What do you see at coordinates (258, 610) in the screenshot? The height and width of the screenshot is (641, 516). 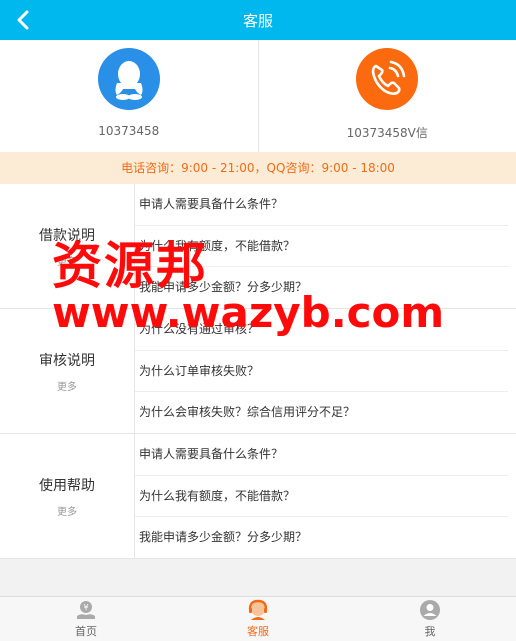 I see `service-icon` at bounding box center [258, 610].